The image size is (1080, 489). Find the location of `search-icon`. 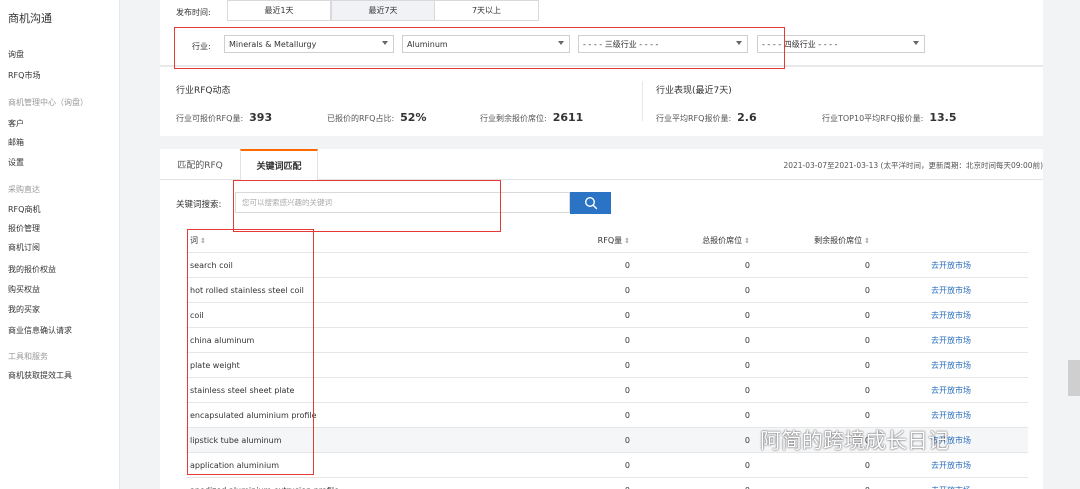

search-icon is located at coordinates (590, 203).